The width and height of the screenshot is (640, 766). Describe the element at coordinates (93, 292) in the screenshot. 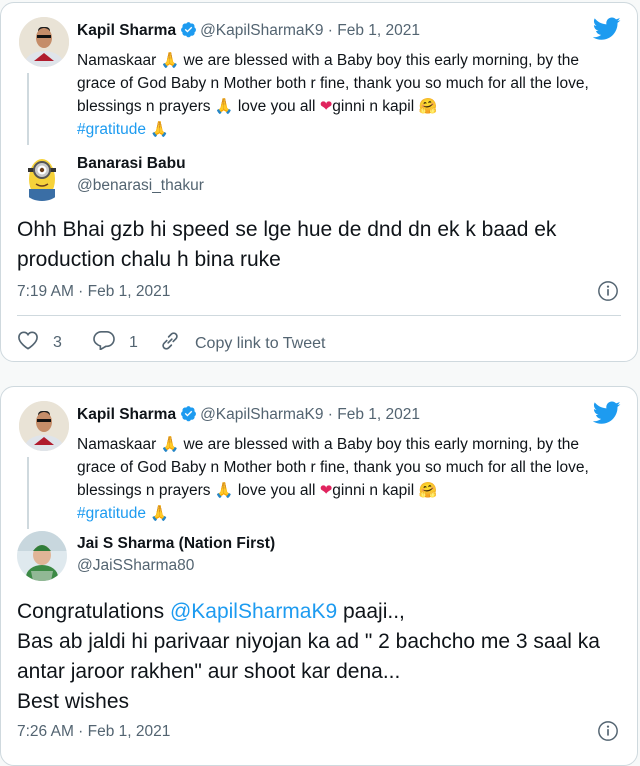

I see `reply-timestamp: 7:19 AM · Feb 1, 2021` at that location.